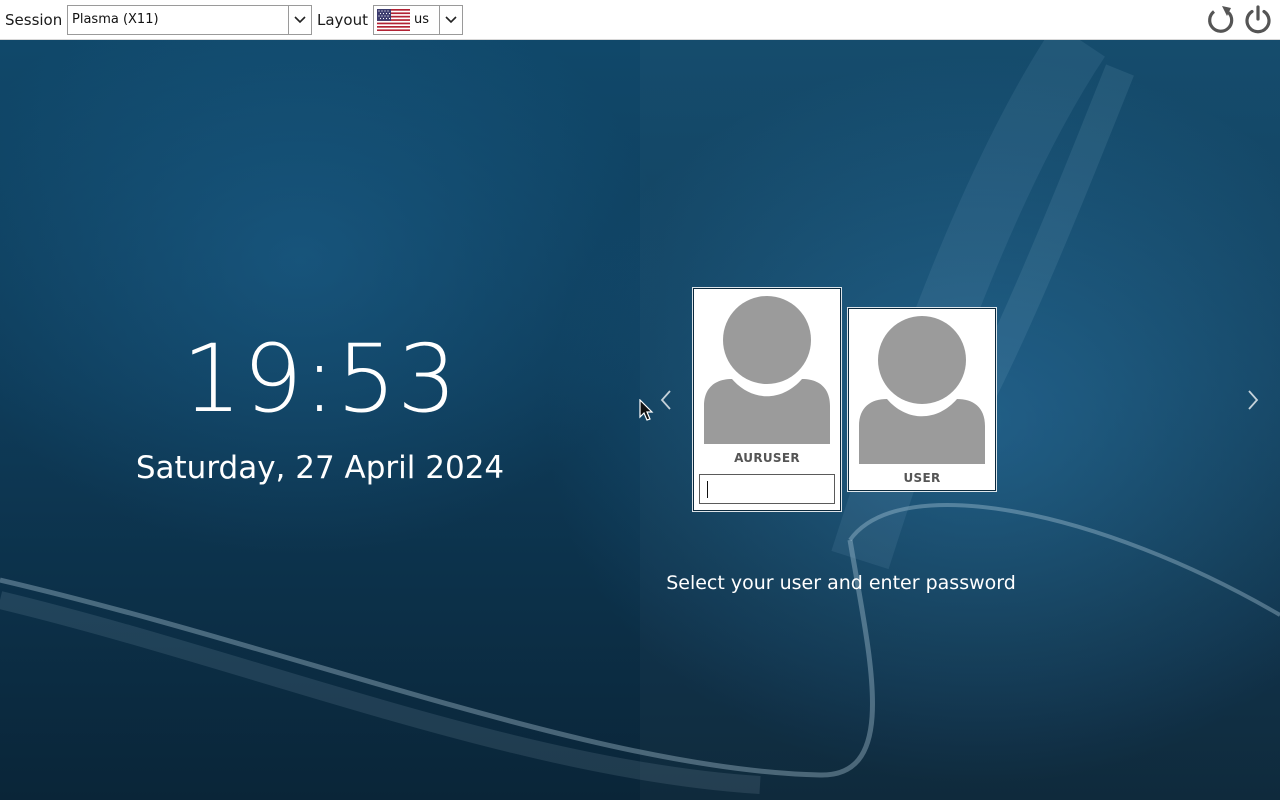  What do you see at coordinates (707, 489) in the screenshot?
I see `text-caret` at bounding box center [707, 489].